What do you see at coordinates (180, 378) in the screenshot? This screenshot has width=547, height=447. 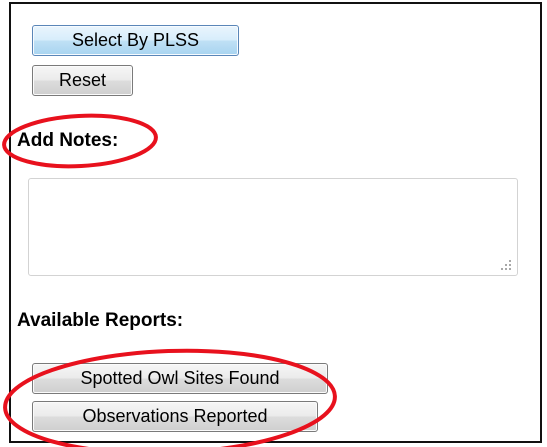 I see `spotted-owl-sites-found-button: Spotted Owl Sites Found` at bounding box center [180, 378].